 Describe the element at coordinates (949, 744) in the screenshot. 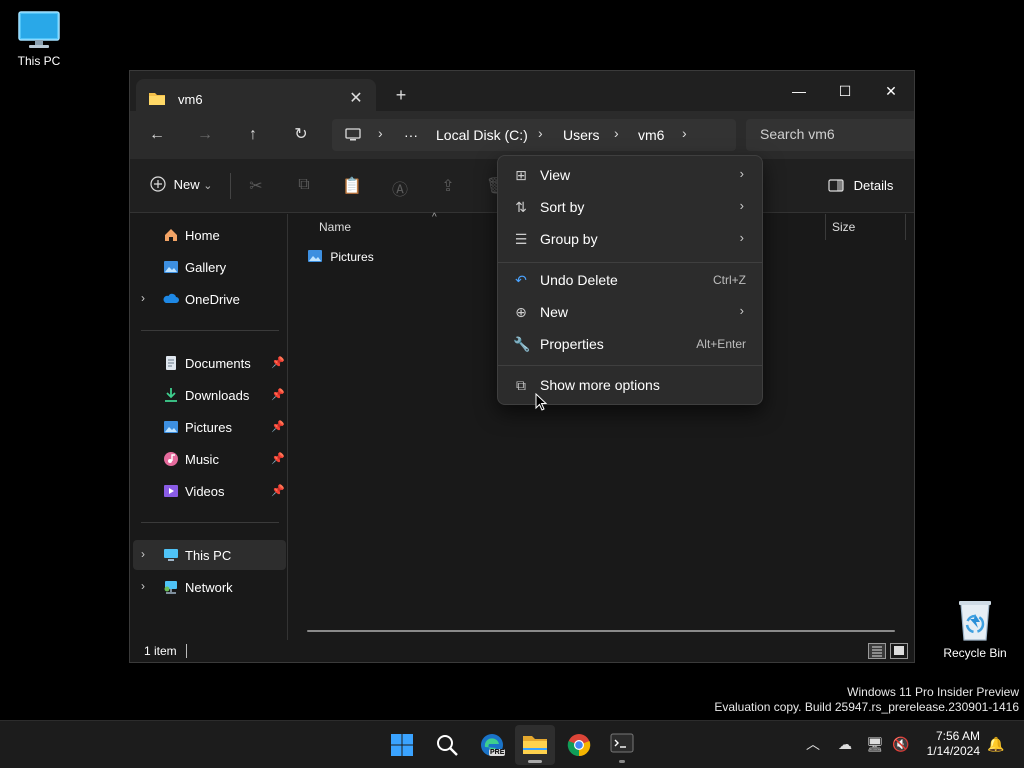

I see `system-clock: 7:56 AM 1/14/2024` at that location.